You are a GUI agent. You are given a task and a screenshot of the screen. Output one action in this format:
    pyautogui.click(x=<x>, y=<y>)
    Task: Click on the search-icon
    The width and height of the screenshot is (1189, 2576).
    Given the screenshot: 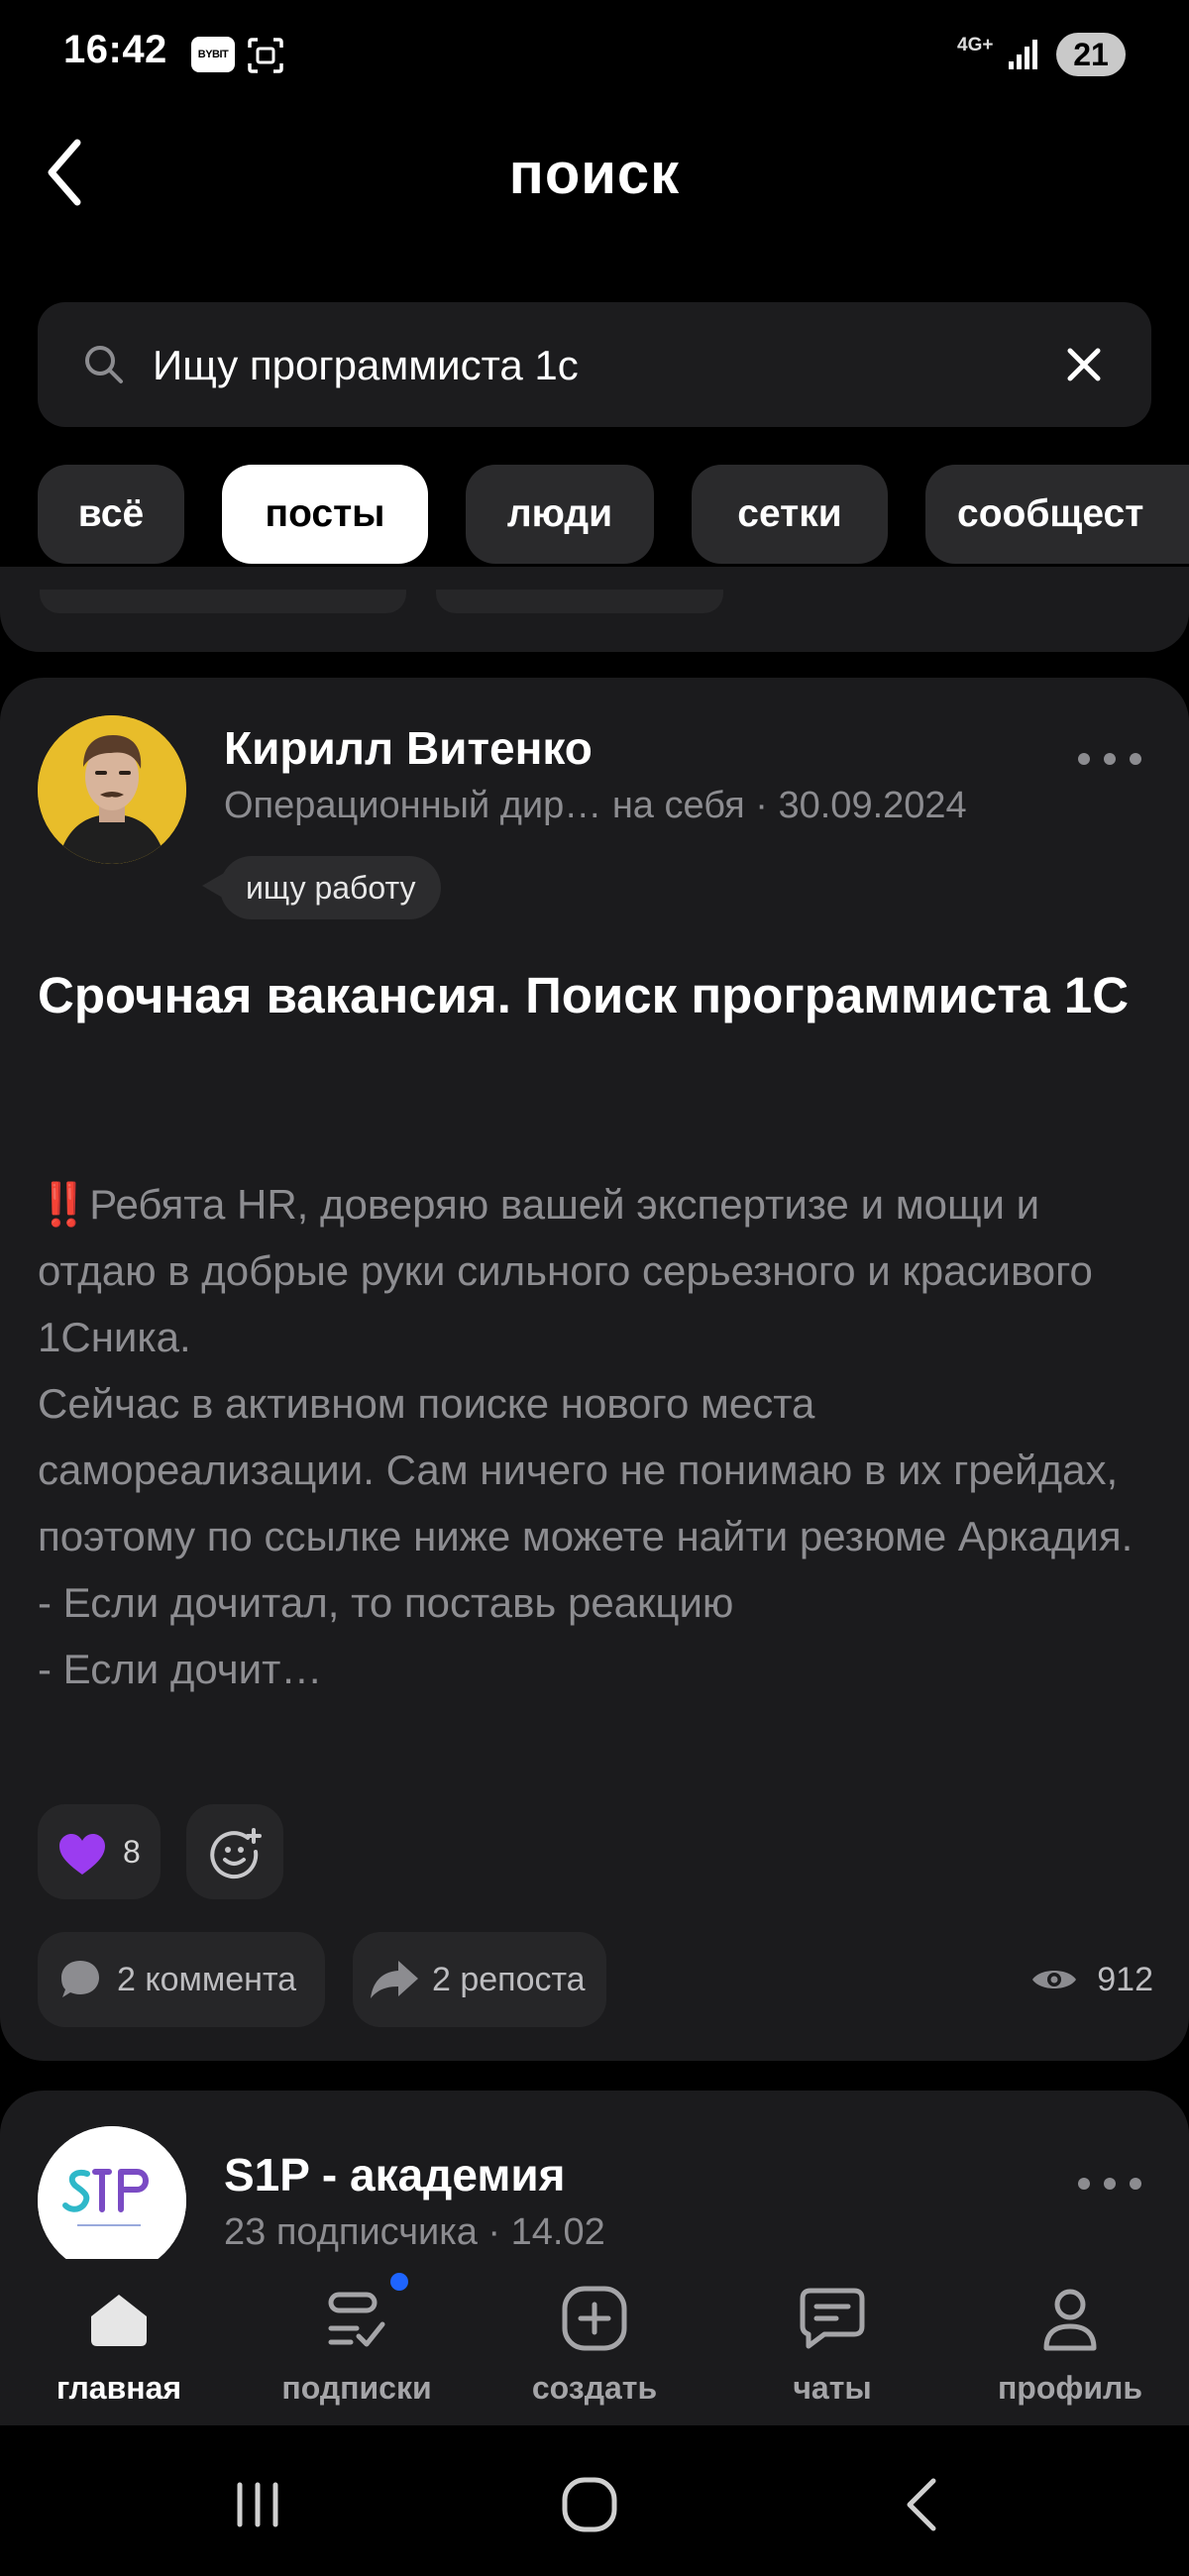 What is the action you would take?
    pyautogui.click(x=104, y=364)
    